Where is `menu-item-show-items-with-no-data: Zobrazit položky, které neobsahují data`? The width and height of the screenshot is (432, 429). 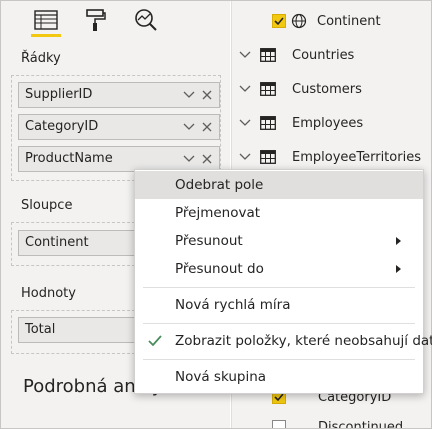
menu-item-show-items-with-no-data: Zobrazit položky, které neobsahují data is located at coordinates (283, 341).